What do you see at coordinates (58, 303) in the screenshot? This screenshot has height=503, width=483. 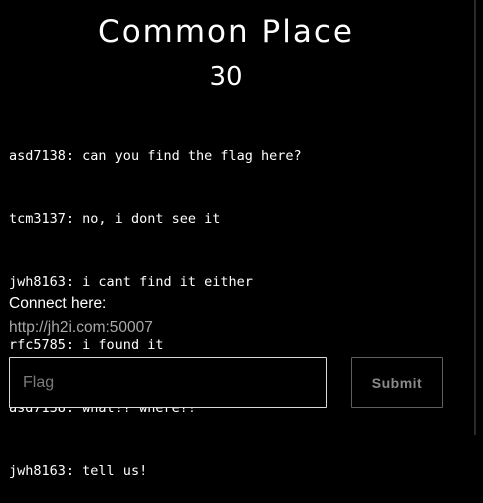 I see `connect-label: Connect here:` at bounding box center [58, 303].